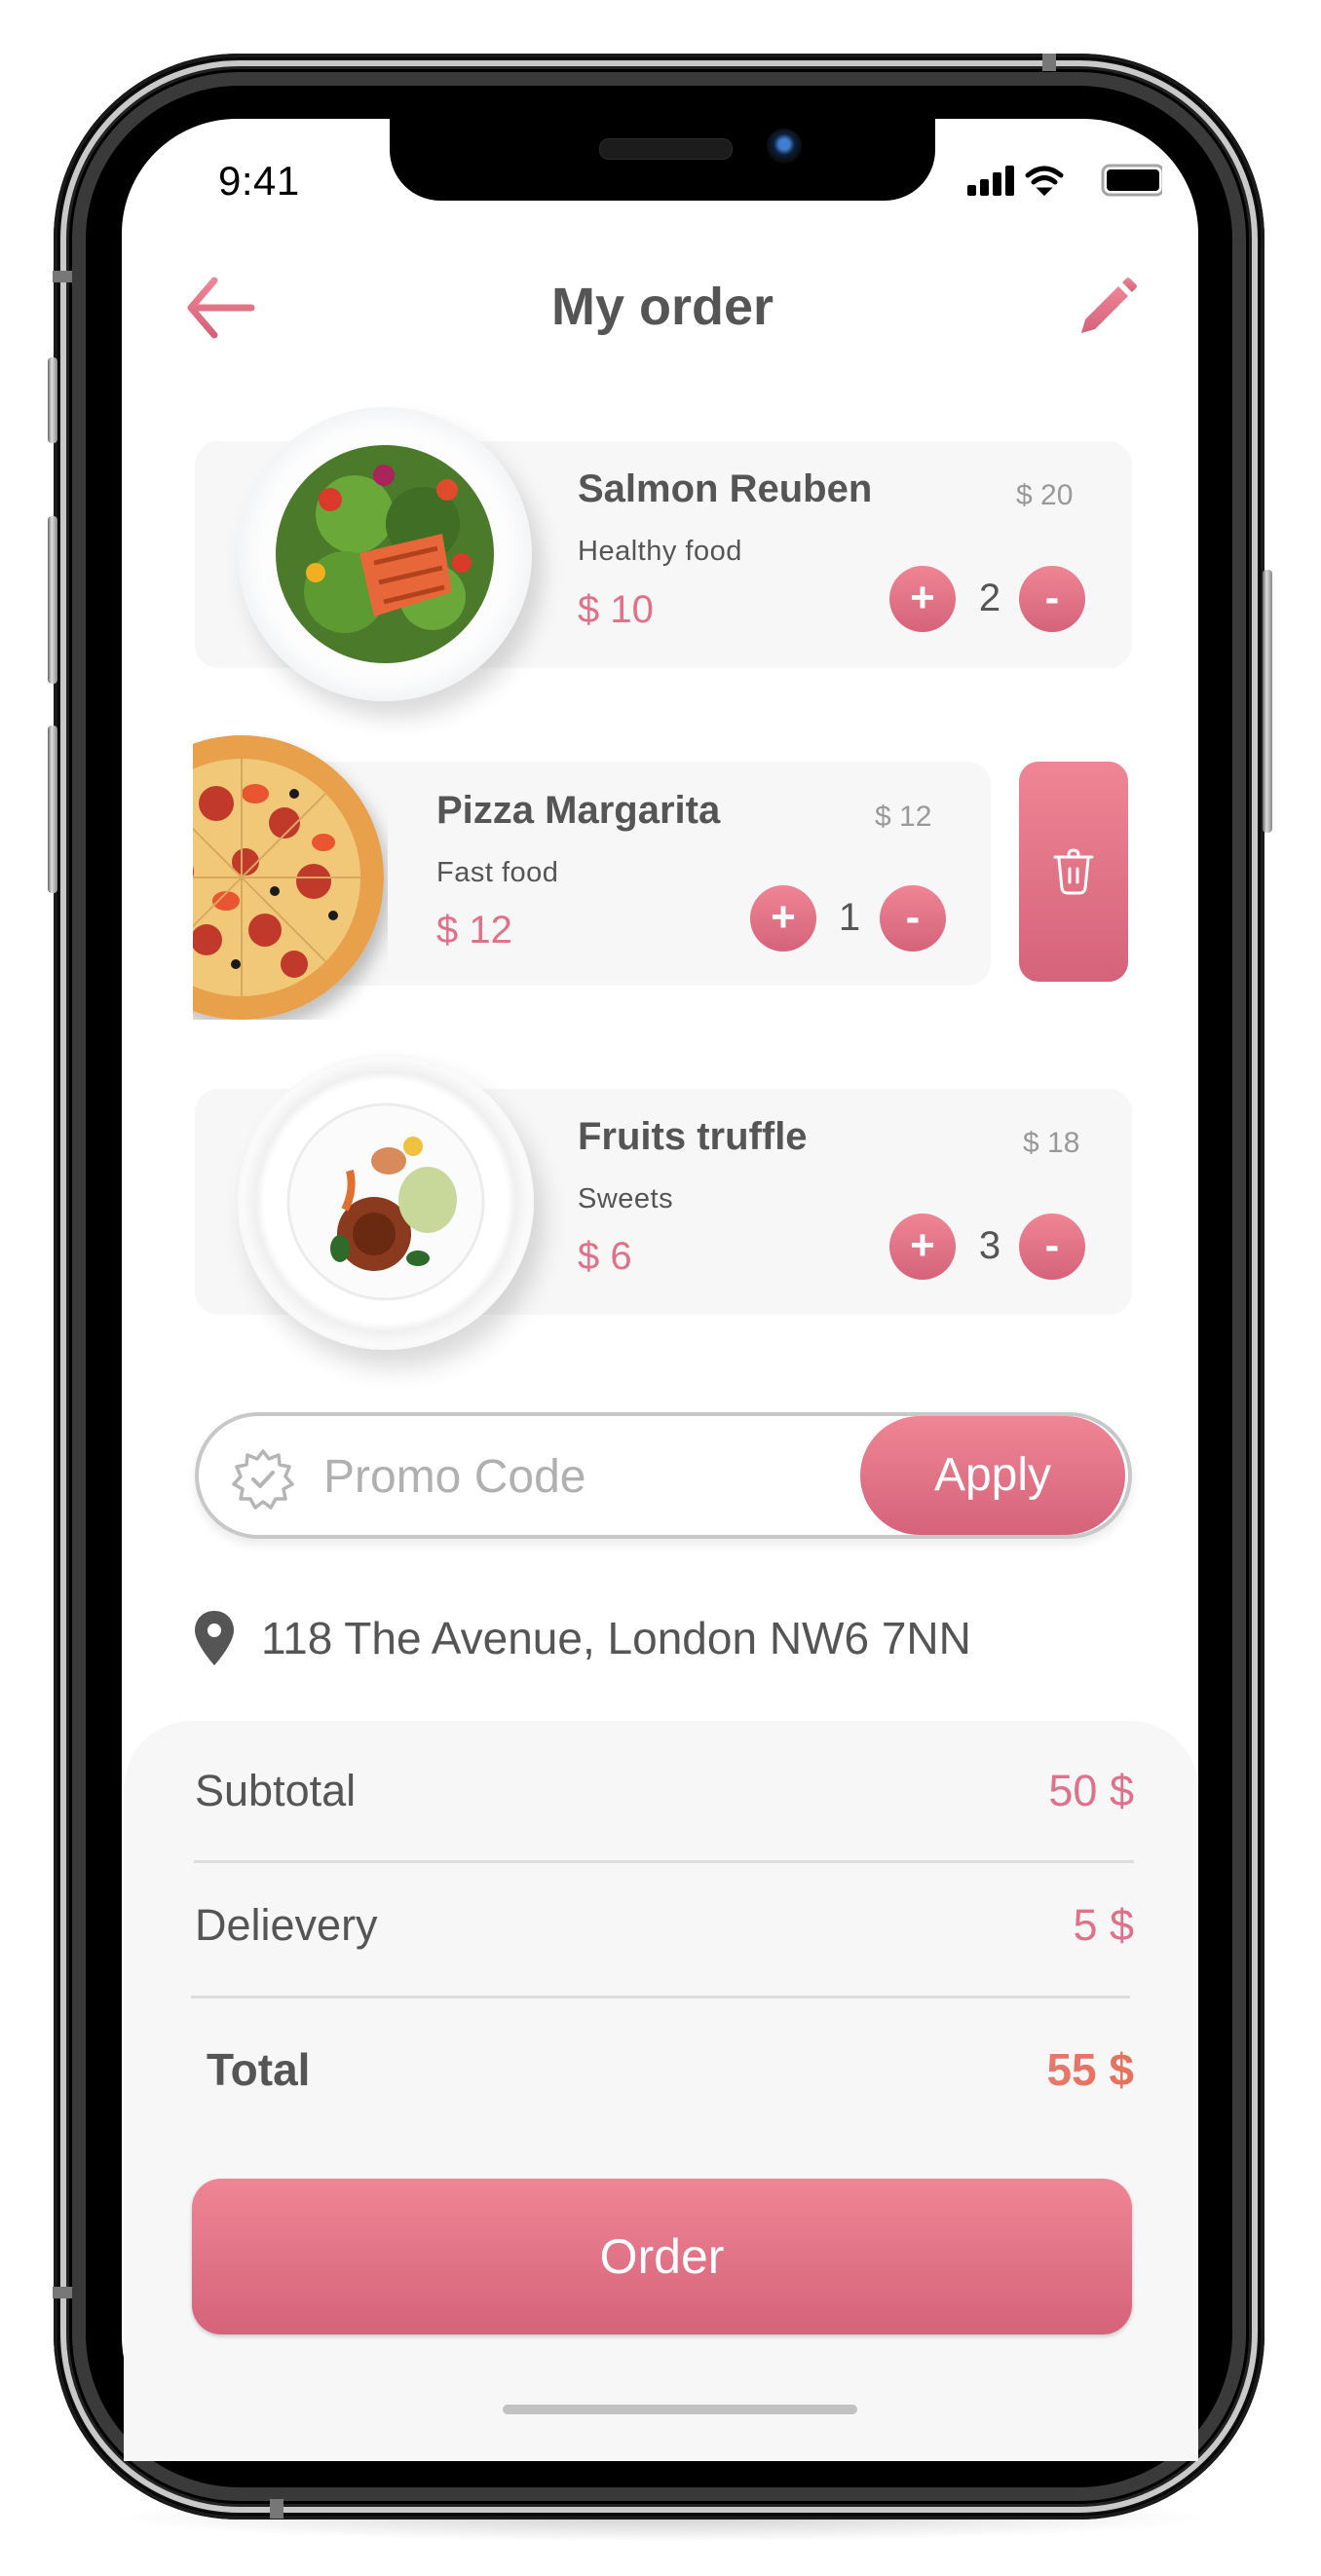  I want to click on item-name: Fruits truffle, so click(693, 1136).